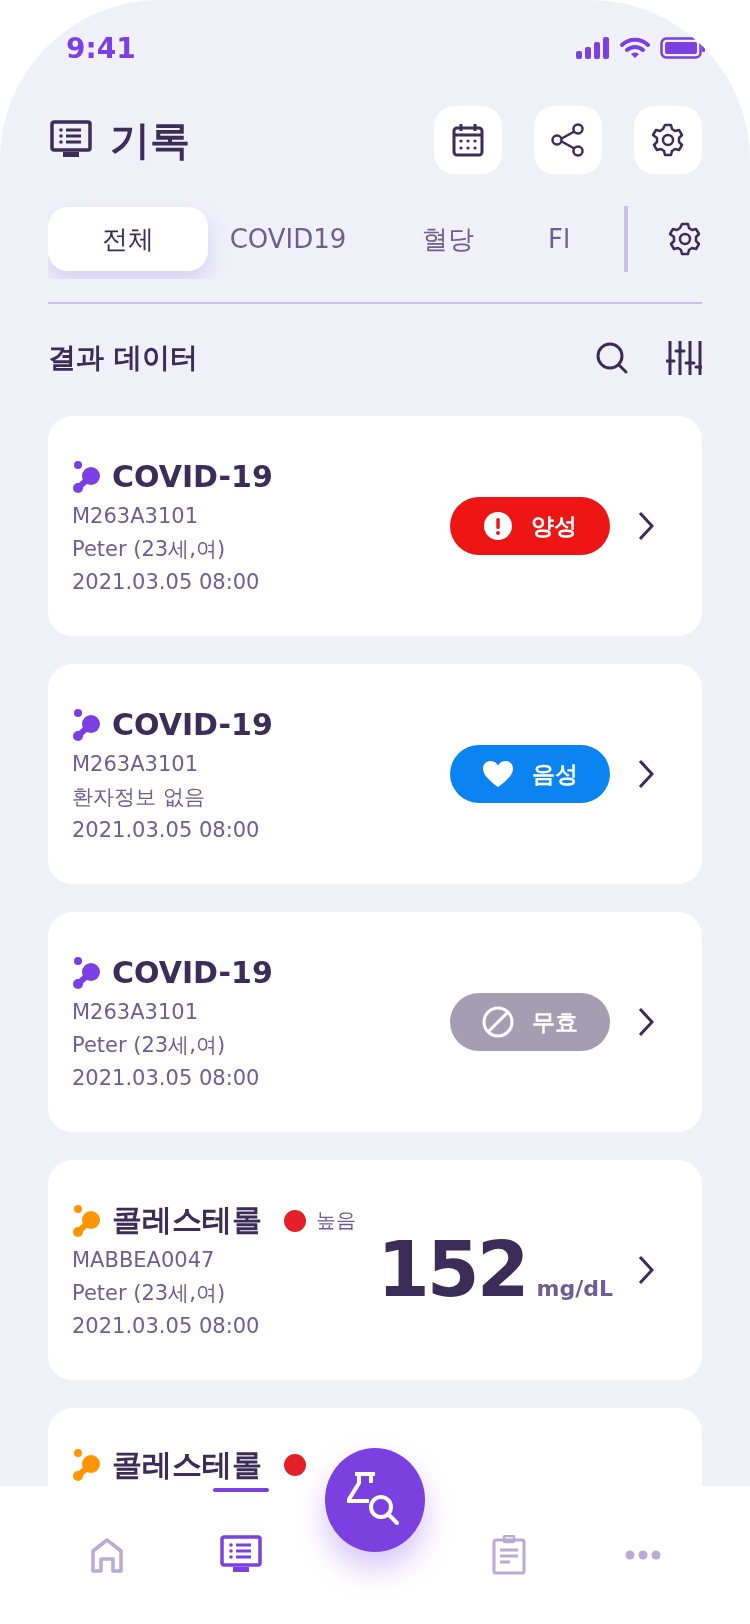 The height and width of the screenshot is (1624, 750). What do you see at coordinates (336, 1220) in the screenshot?
I see `level-label: 높음` at bounding box center [336, 1220].